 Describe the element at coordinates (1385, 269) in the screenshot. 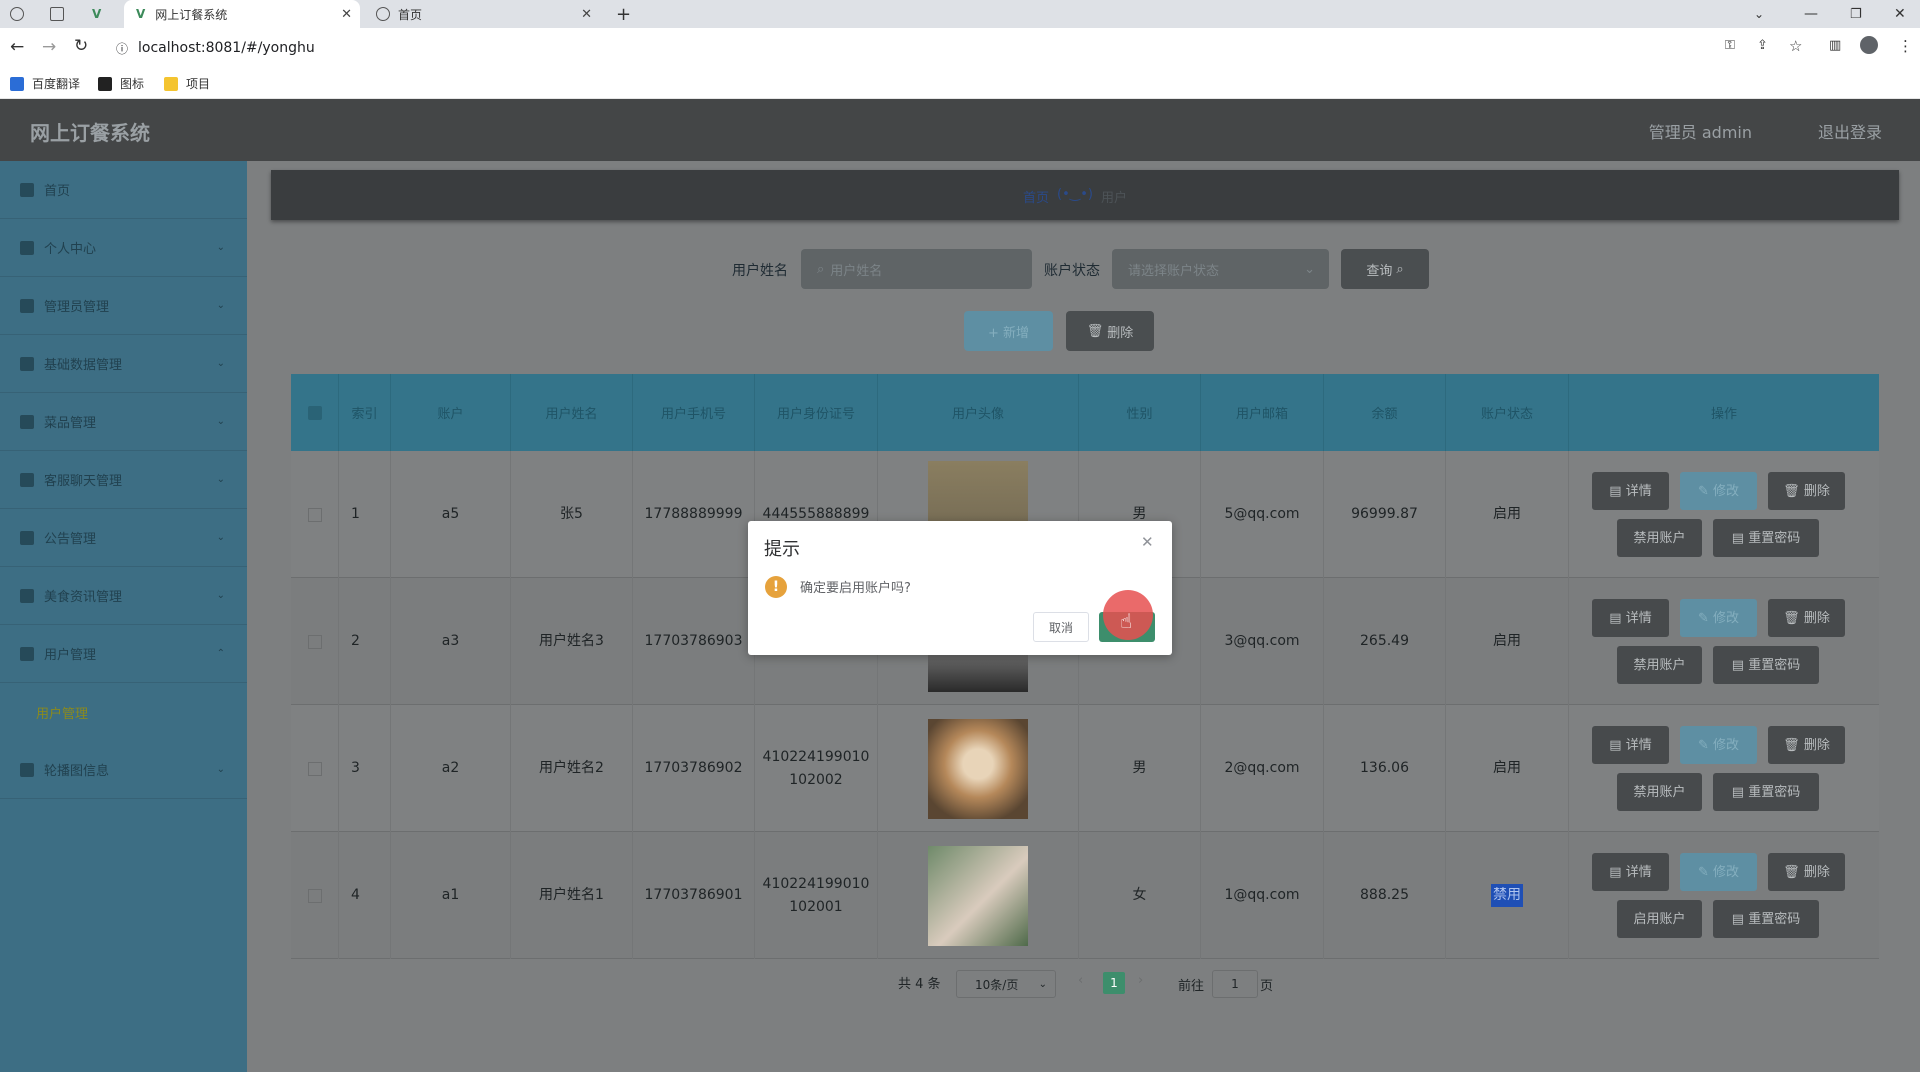

I see `query-button: 查询 ⌕` at that location.